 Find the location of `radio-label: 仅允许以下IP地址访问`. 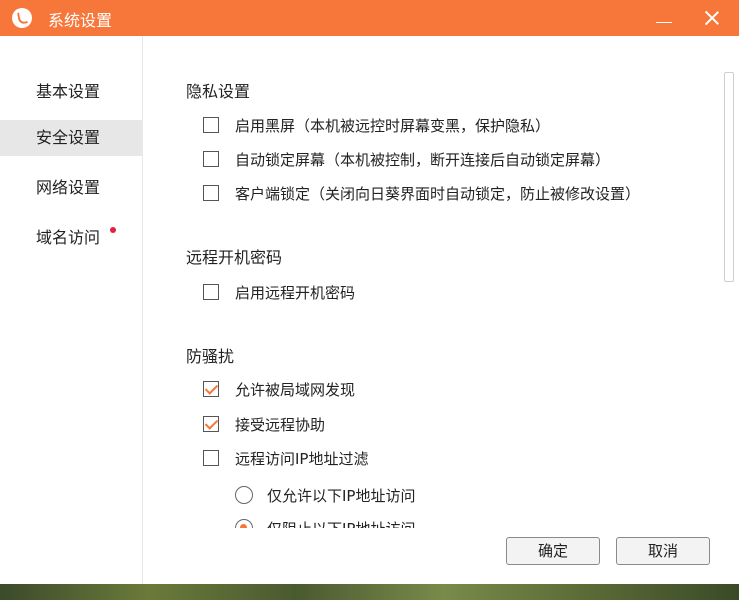

radio-label: 仅允许以下IP地址访问 is located at coordinates (341, 496).